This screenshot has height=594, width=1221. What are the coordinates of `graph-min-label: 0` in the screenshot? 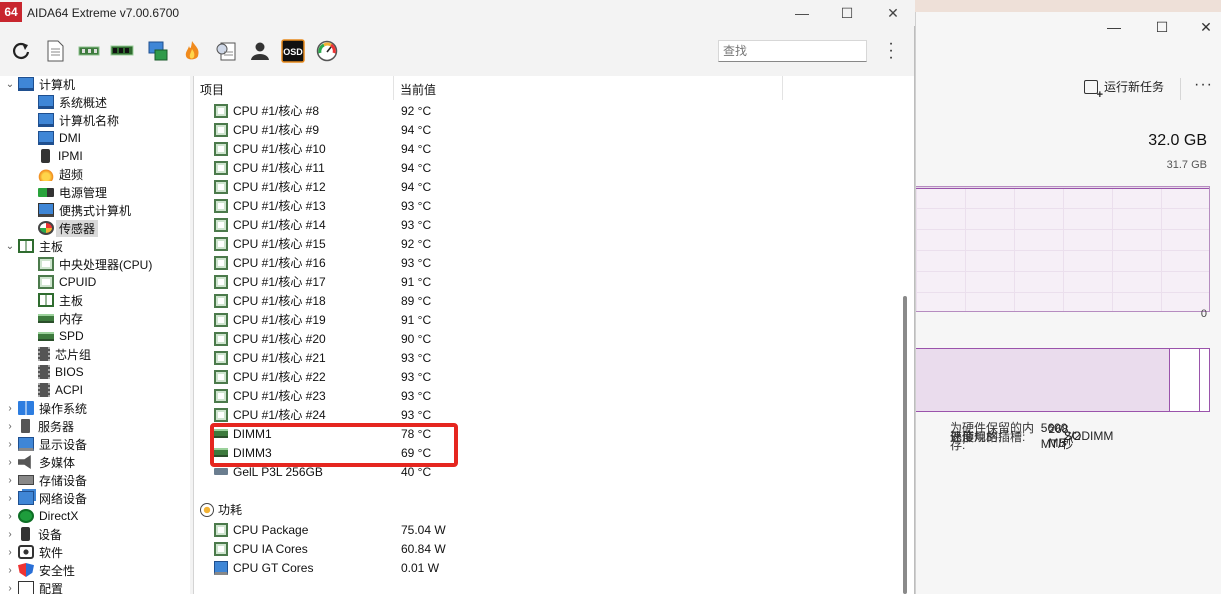 It's located at (1203, 314).